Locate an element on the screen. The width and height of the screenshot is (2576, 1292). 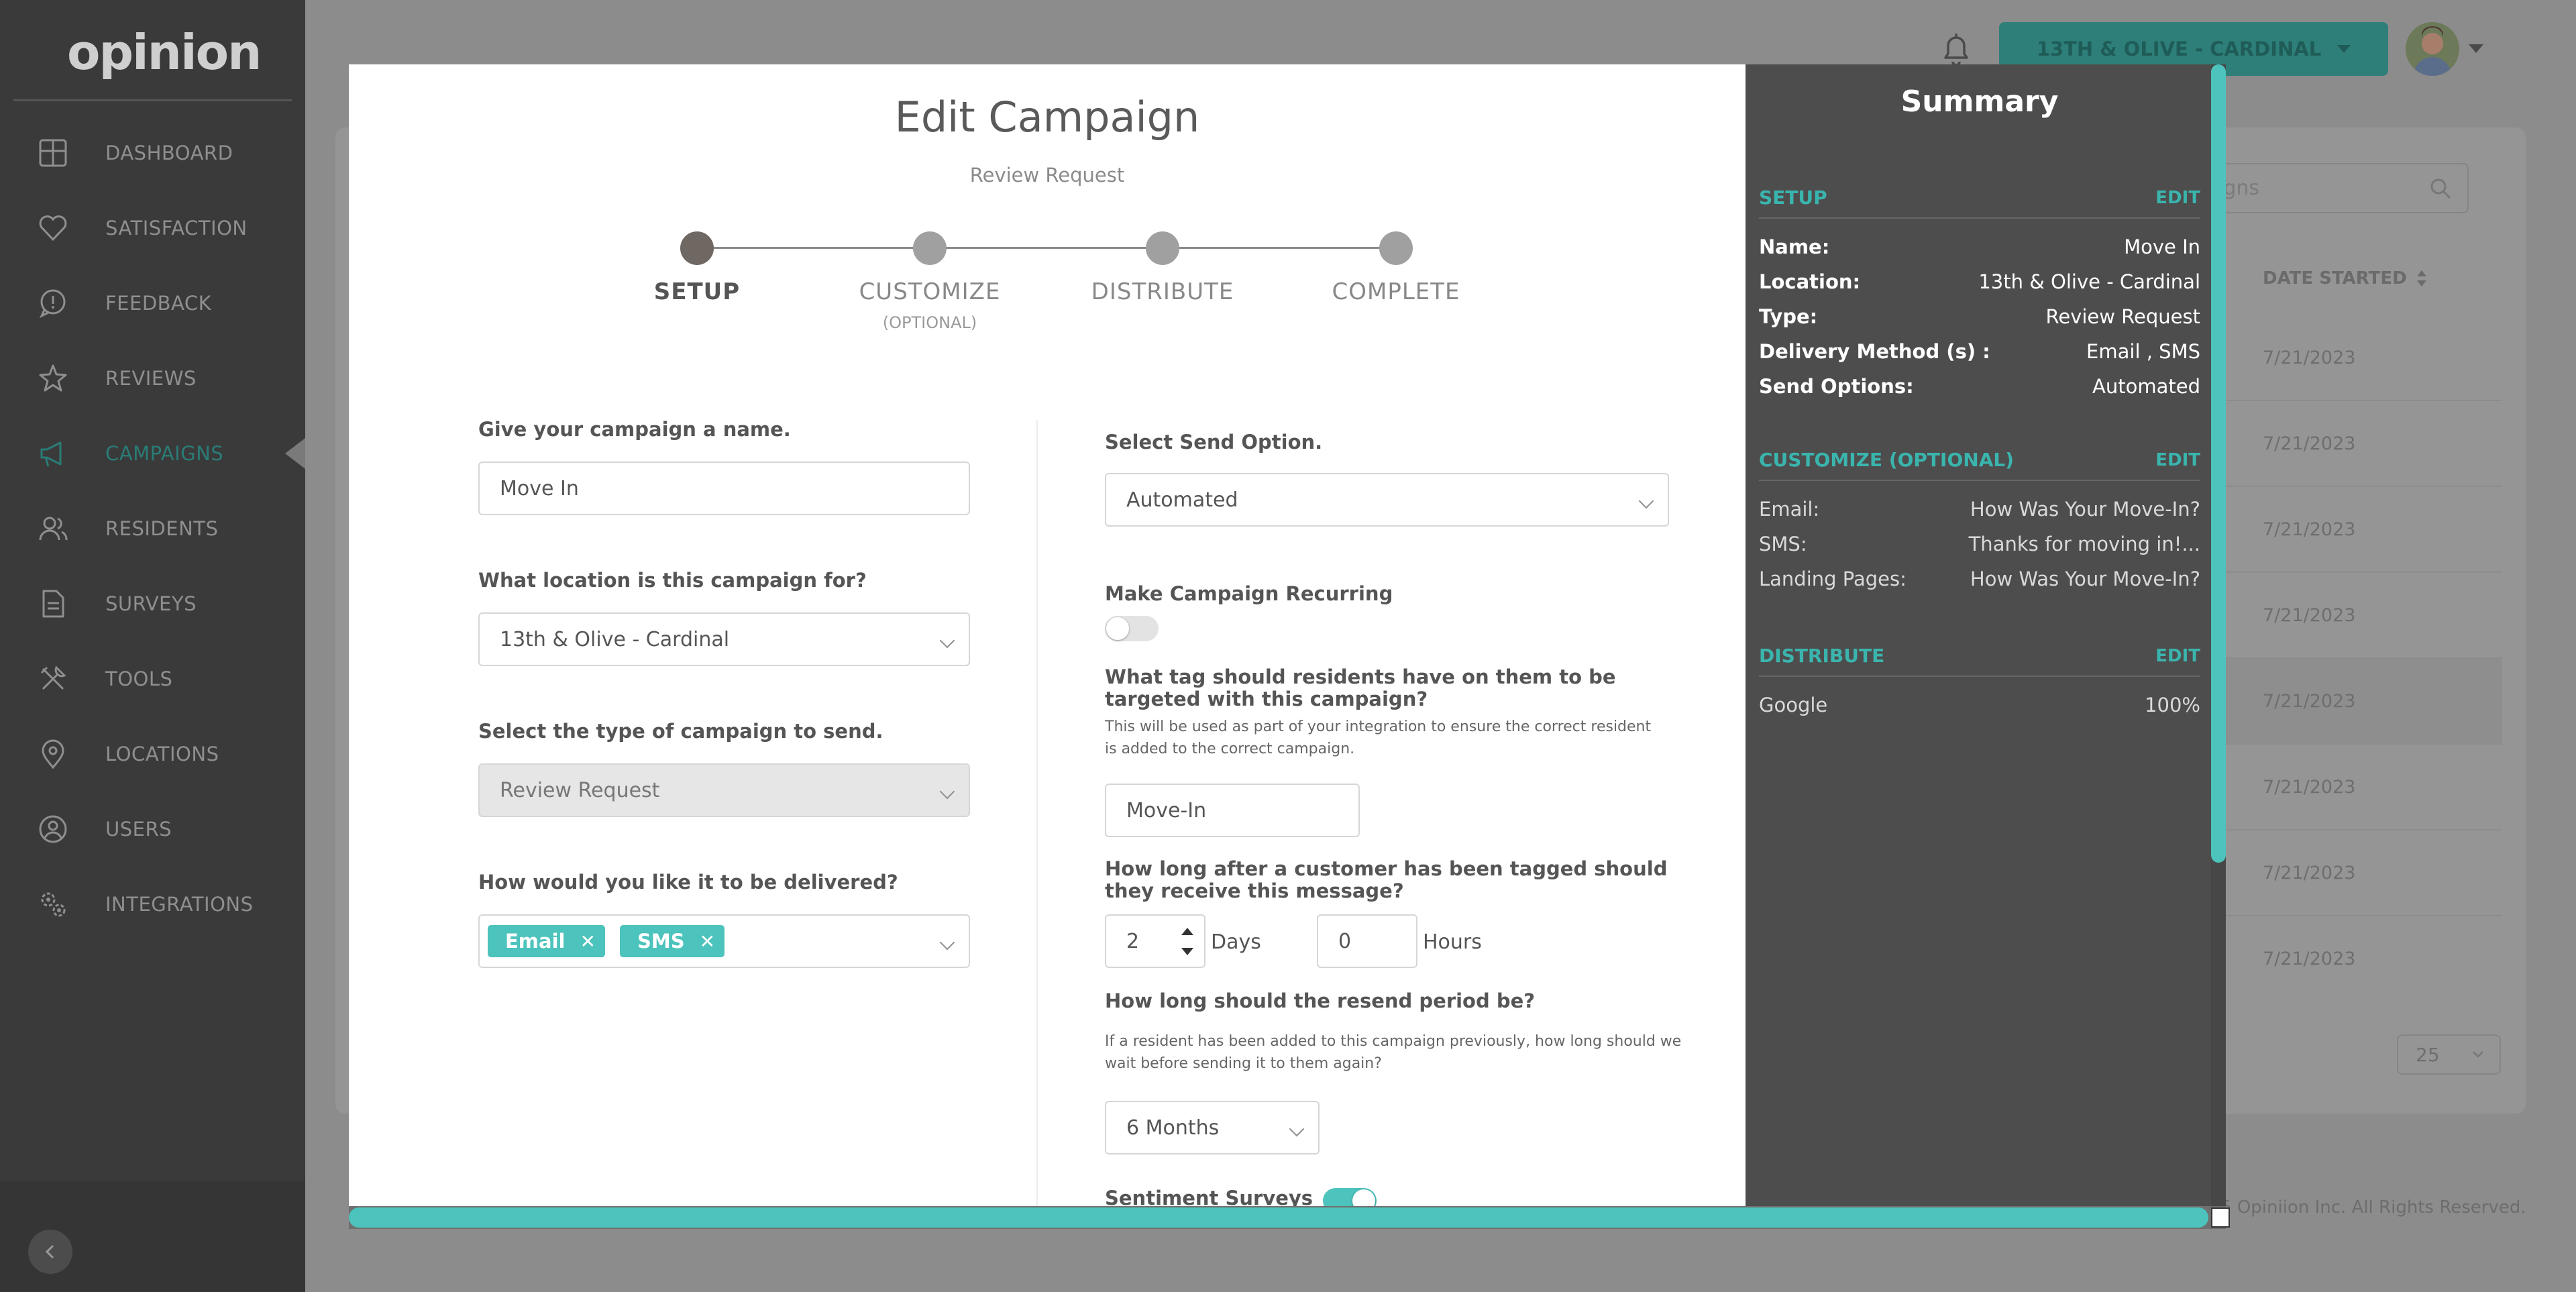
location-selector-label: 13TH & OLIVE - CARDINAL is located at coordinates (2179, 49).